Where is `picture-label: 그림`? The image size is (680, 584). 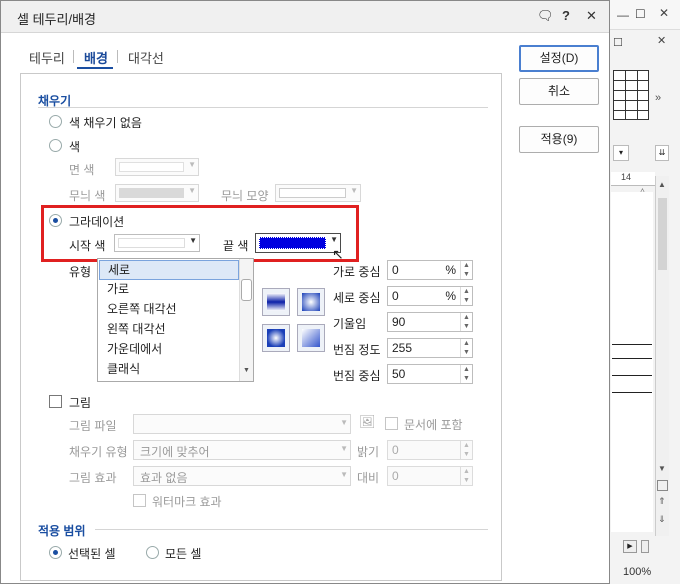
picture-label: 그림 is located at coordinates (80, 402).